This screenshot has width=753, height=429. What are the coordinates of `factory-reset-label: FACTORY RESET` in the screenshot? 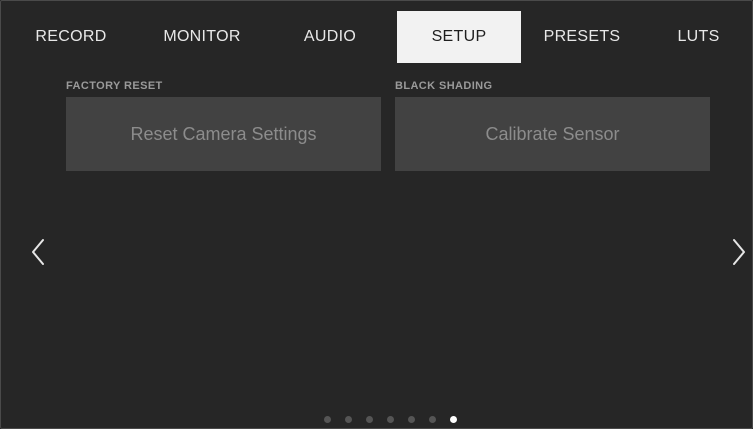 It's located at (114, 86).